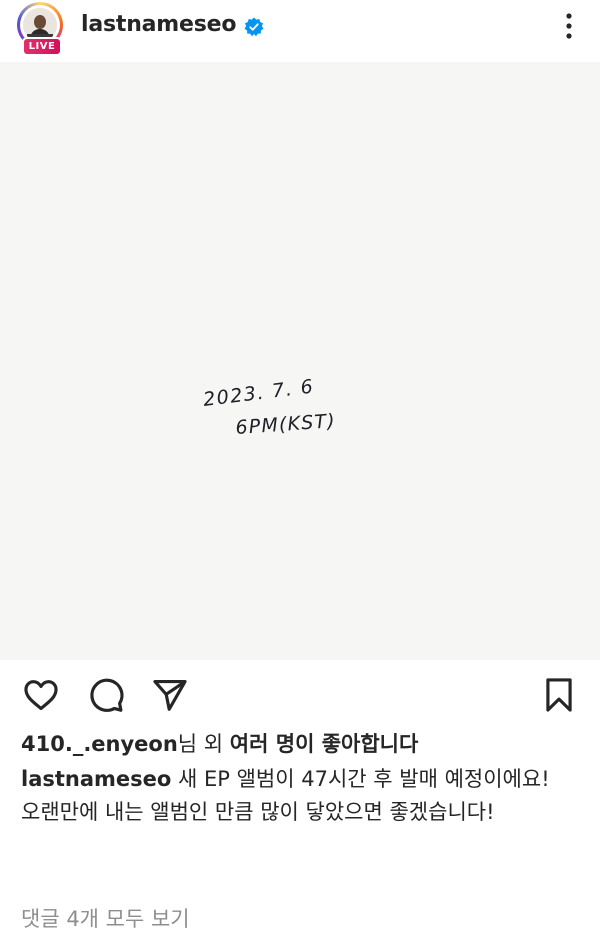  What do you see at coordinates (300, 30) in the screenshot?
I see `post-header: LIVE lastnameseo` at bounding box center [300, 30].